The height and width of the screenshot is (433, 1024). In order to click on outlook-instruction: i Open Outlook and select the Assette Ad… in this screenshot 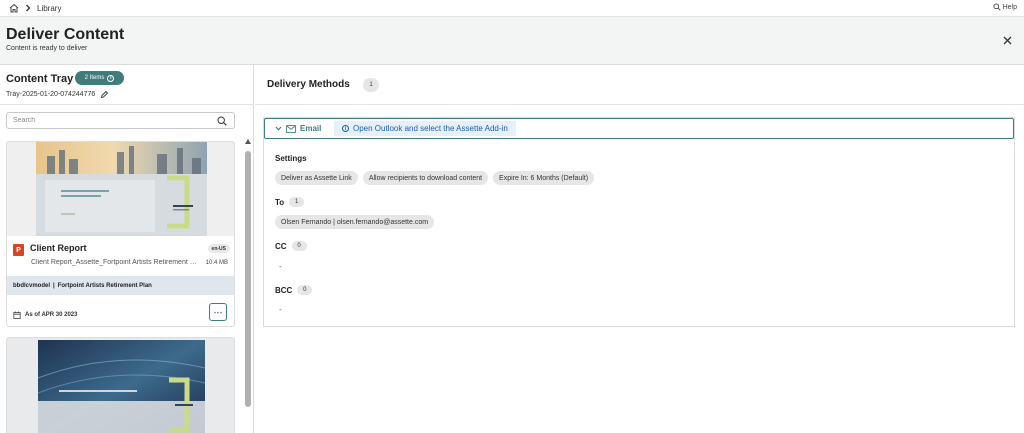, I will do `click(425, 128)`.